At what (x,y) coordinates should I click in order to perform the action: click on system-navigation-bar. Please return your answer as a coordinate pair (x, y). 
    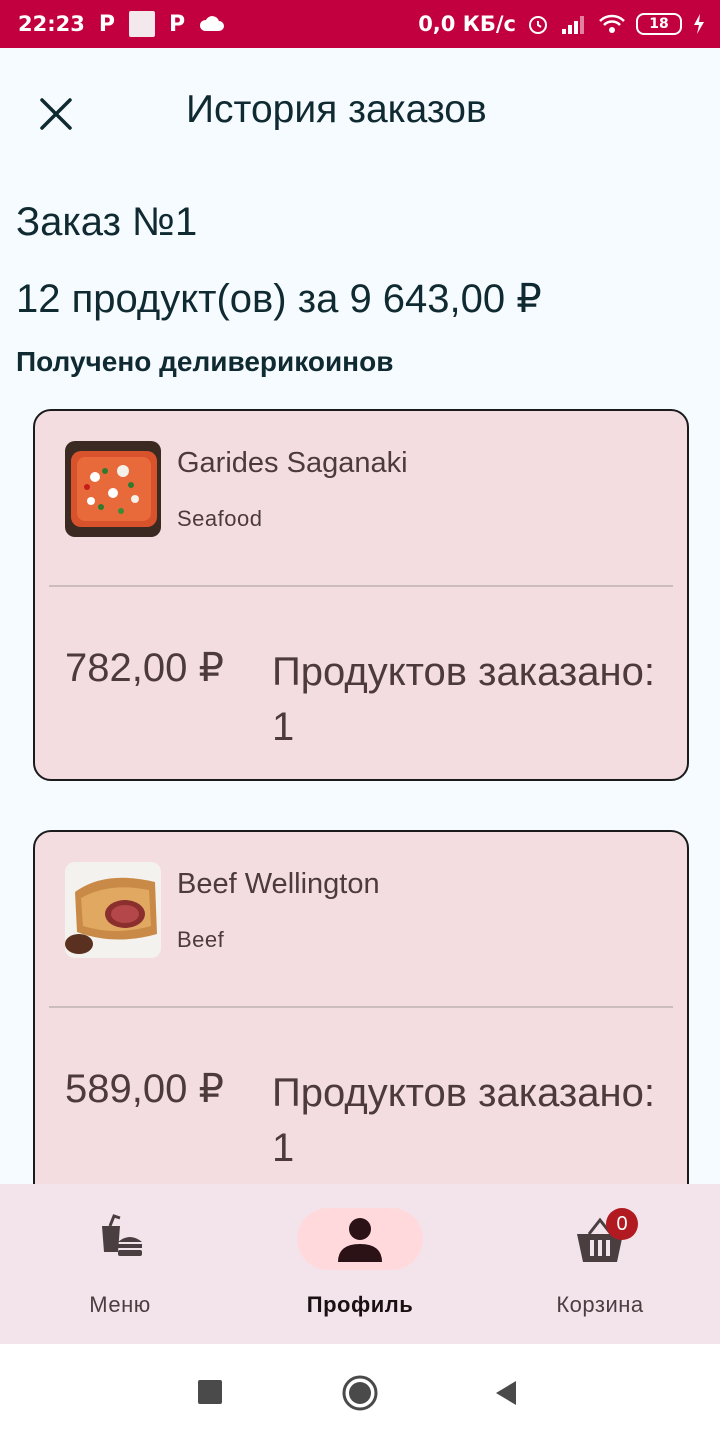
    Looking at the image, I should click on (360, 1392).